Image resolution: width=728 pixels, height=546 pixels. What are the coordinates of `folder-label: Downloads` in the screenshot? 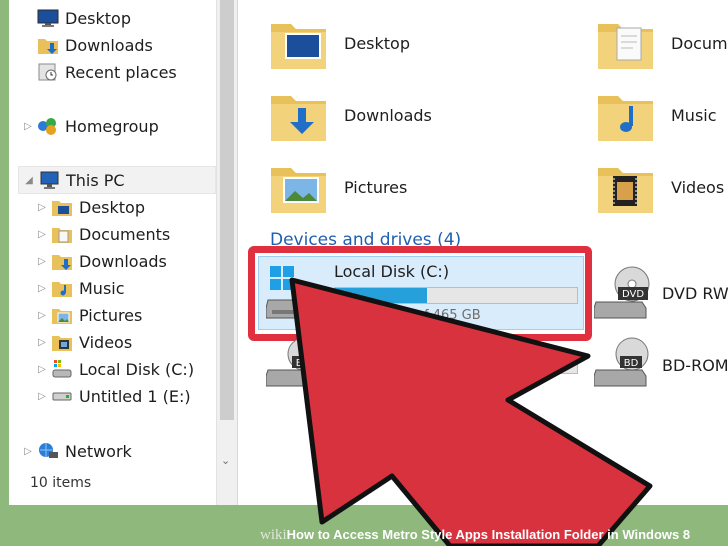 It's located at (388, 115).